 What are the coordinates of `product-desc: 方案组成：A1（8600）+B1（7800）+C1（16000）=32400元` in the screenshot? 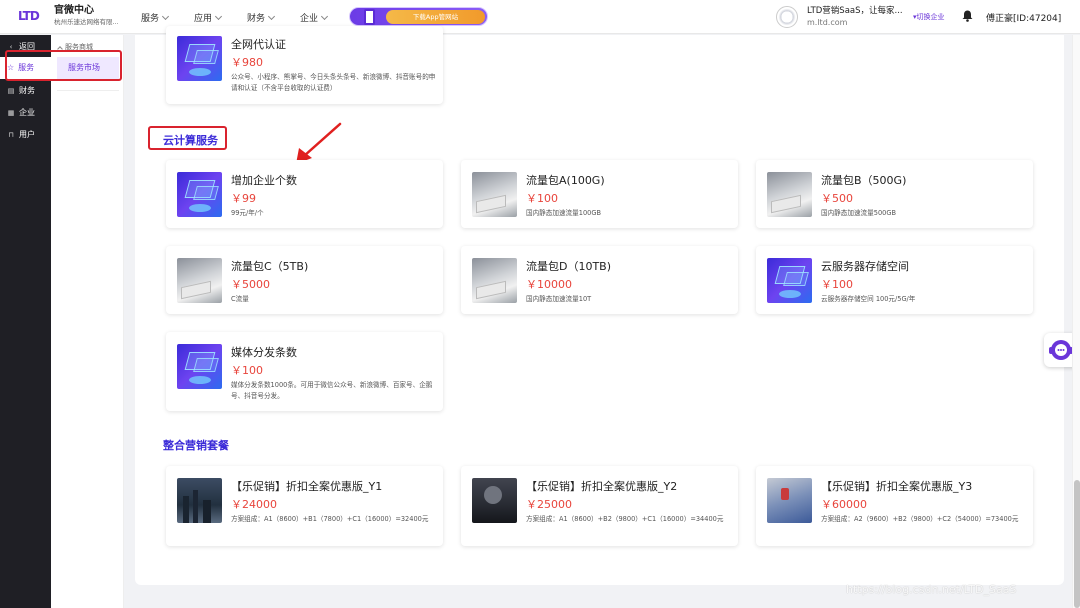 It's located at (330, 519).